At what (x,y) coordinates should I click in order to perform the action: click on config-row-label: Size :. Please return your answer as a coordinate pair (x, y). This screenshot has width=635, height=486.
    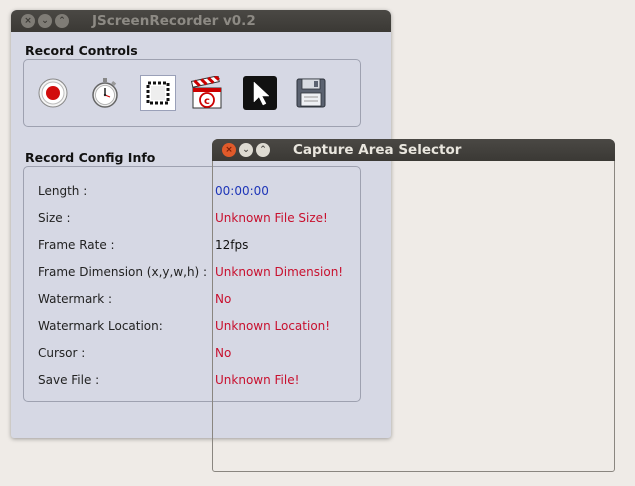
    Looking at the image, I should click on (54, 218).